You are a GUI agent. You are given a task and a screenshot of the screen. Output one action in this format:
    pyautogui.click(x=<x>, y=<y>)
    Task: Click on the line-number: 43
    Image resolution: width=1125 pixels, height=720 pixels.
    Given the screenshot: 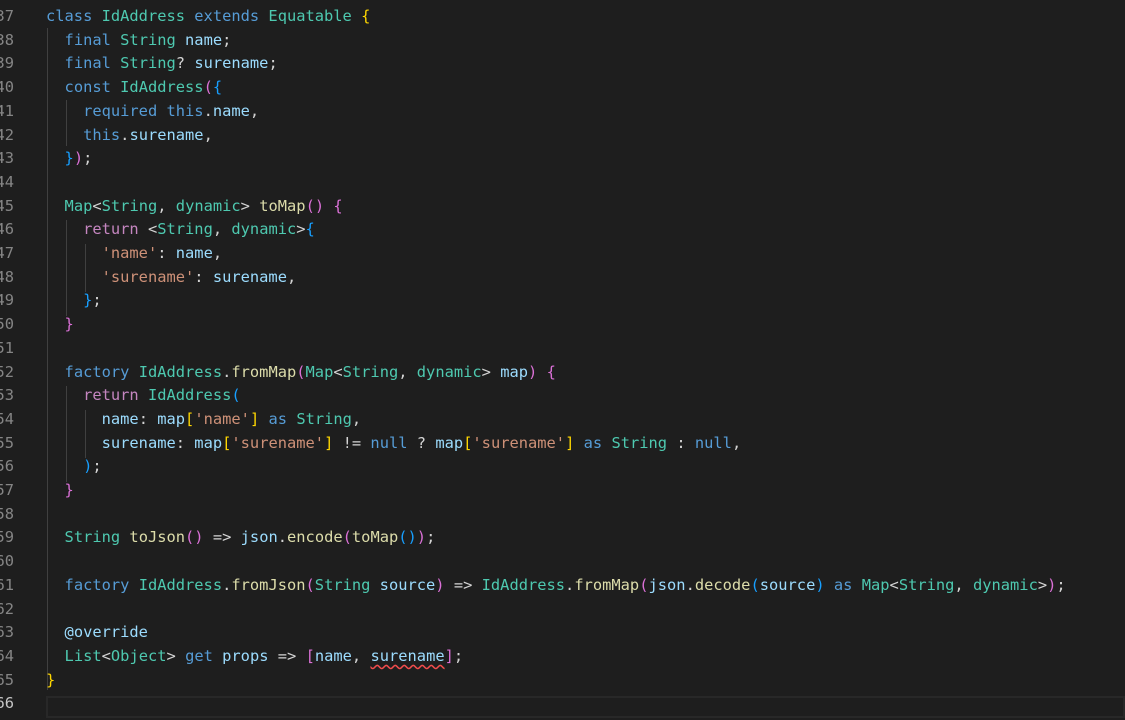 What is the action you would take?
    pyautogui.click(x=7, y=158)
    